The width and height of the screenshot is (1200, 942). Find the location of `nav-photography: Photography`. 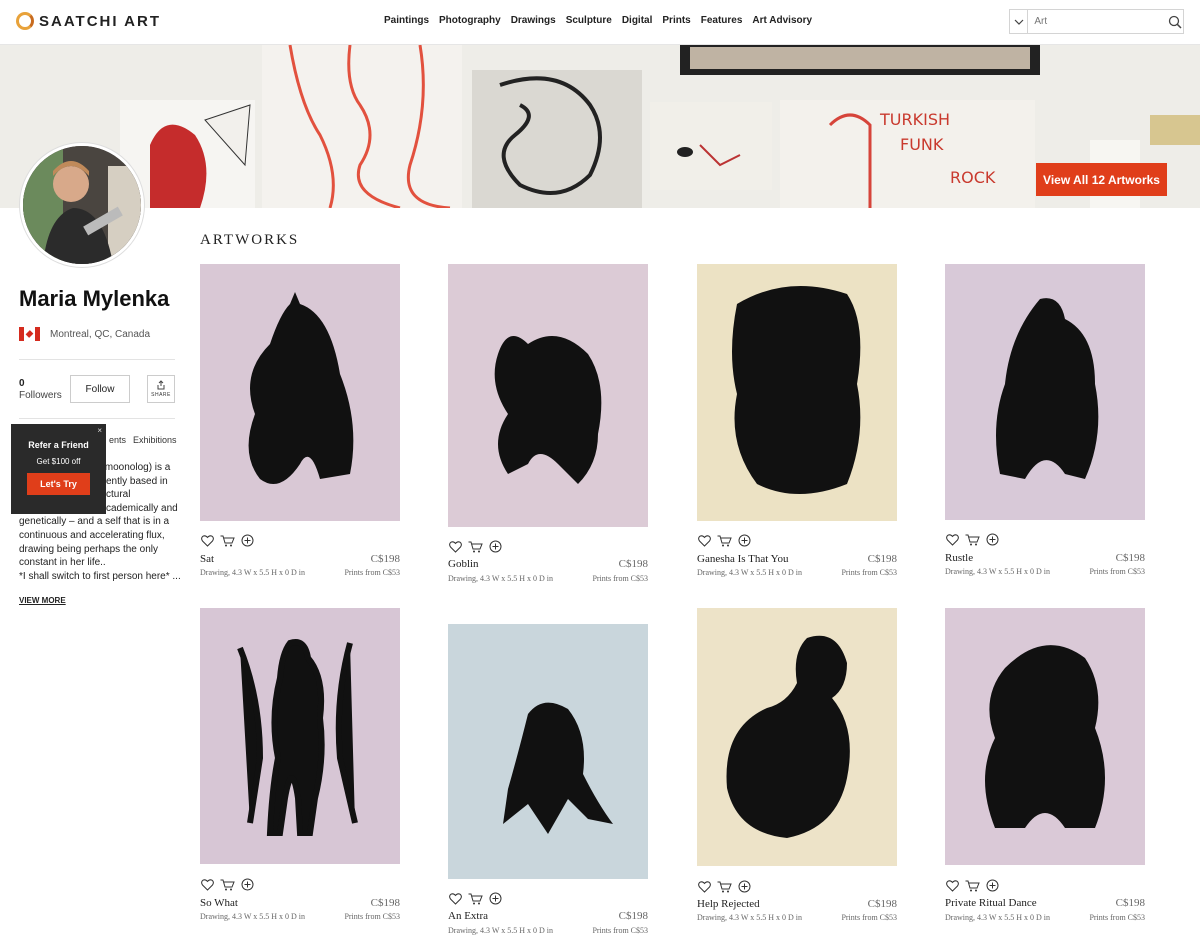

nav-photography: Photography is located at coordinates (470, 20).